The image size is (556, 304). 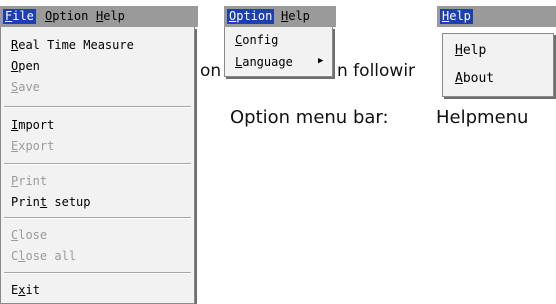 I want to click on menu-item-close: Close, so click(x=29, y=235).